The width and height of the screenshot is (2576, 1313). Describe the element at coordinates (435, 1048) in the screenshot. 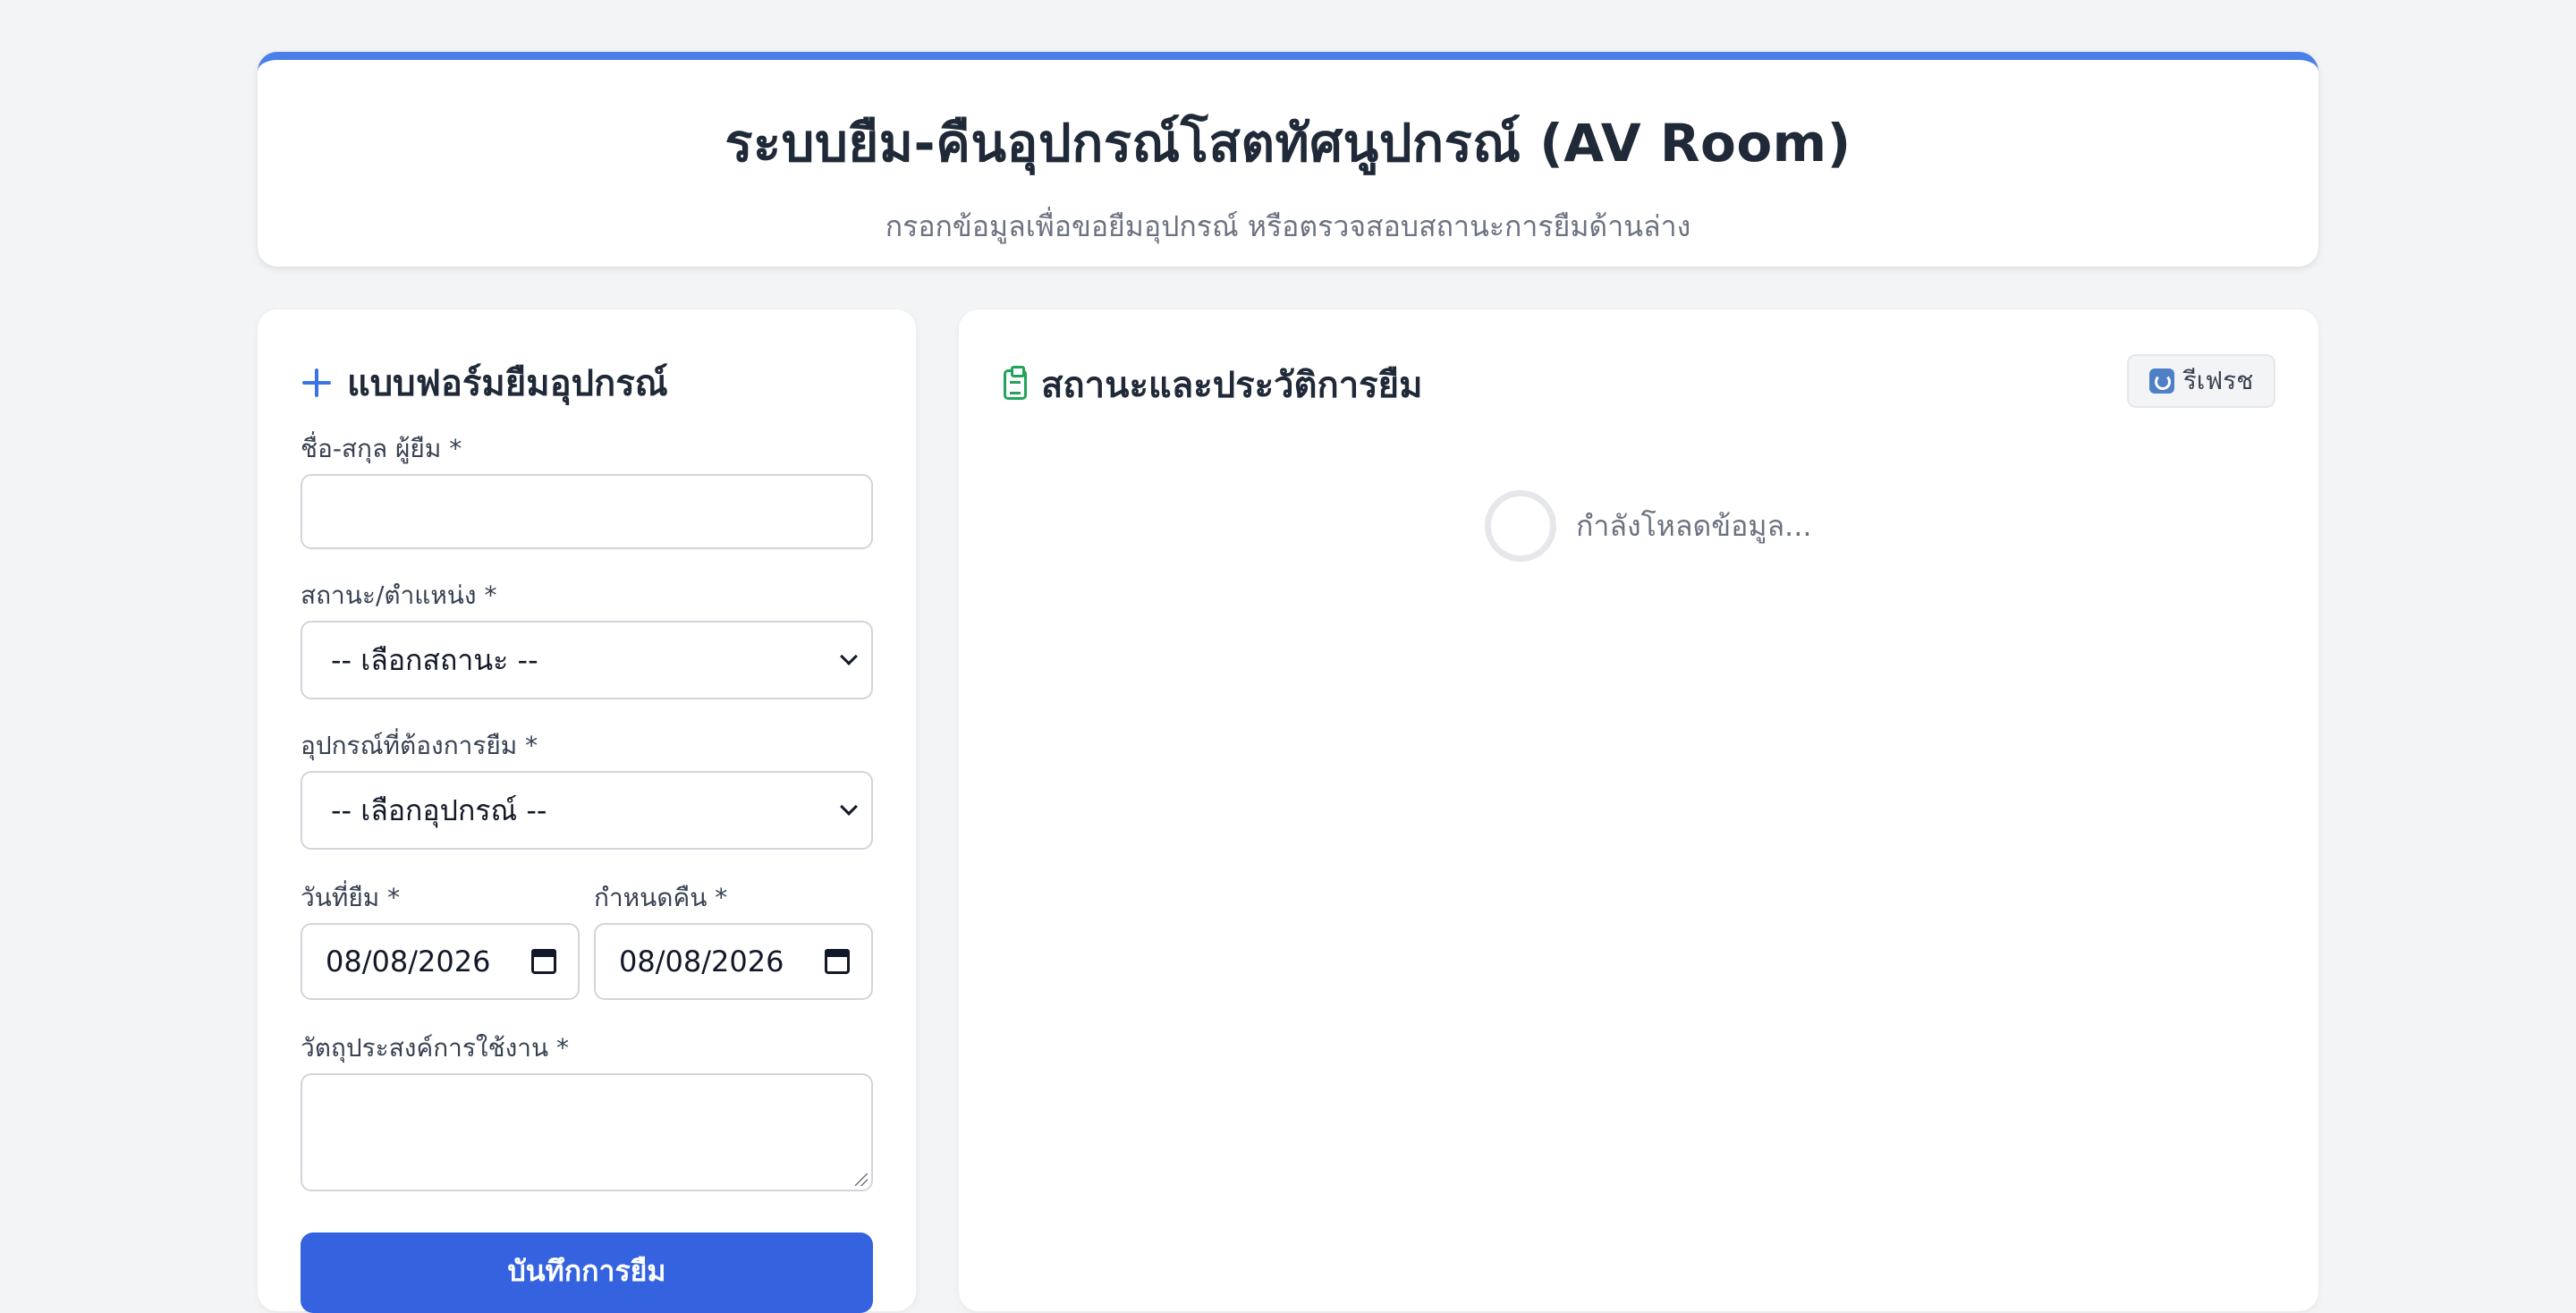

I see `purpose-label: วัตถุประสงค์การใช้งาน *` at that location.